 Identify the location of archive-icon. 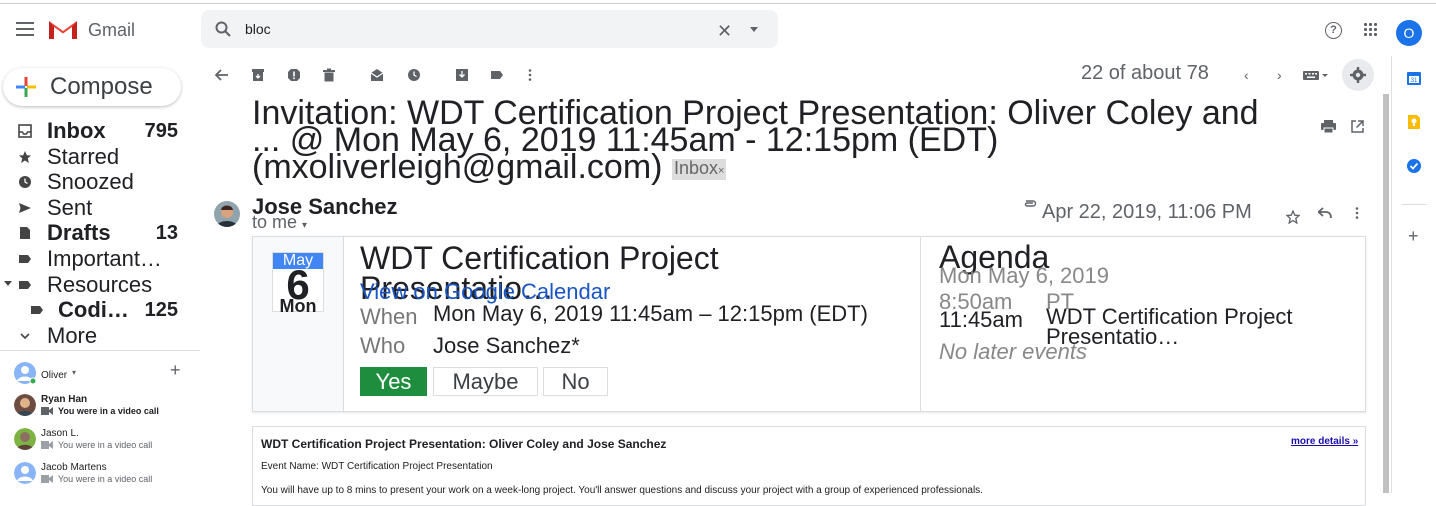
(258, 75).